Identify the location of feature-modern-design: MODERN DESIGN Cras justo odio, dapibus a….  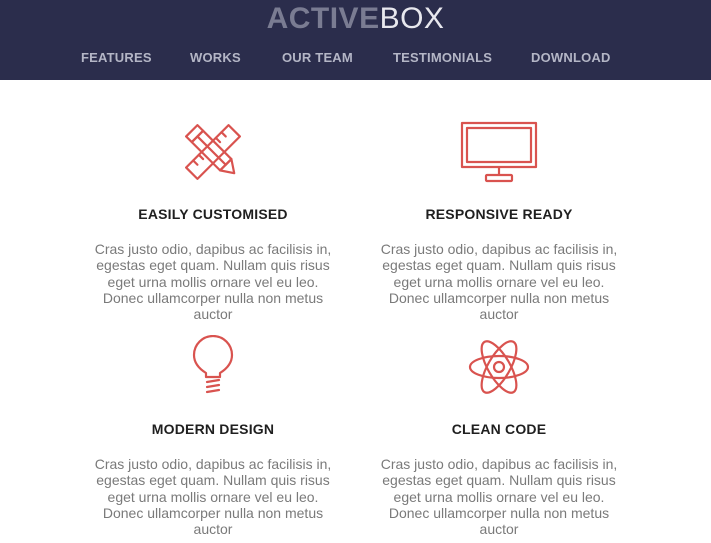
(213, 439).